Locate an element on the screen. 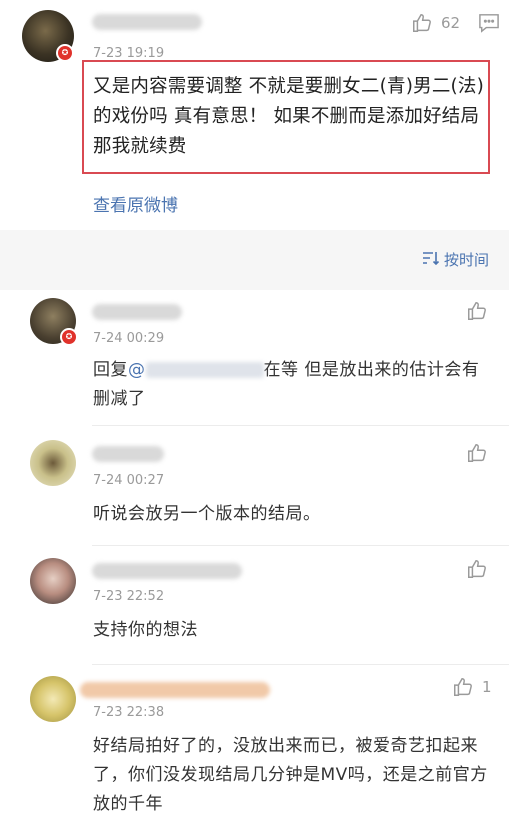 The height and width of the screenshot is (819, 509). reply-timestamp: 7-23 22:38 is located at coordinates (129, 712).